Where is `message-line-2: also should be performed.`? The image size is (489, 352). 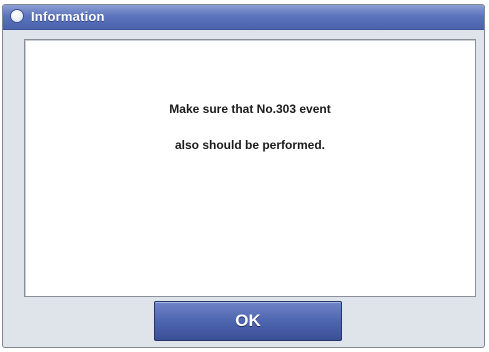
message-line-2: also should be performed. is located at coordinates (250, 145).